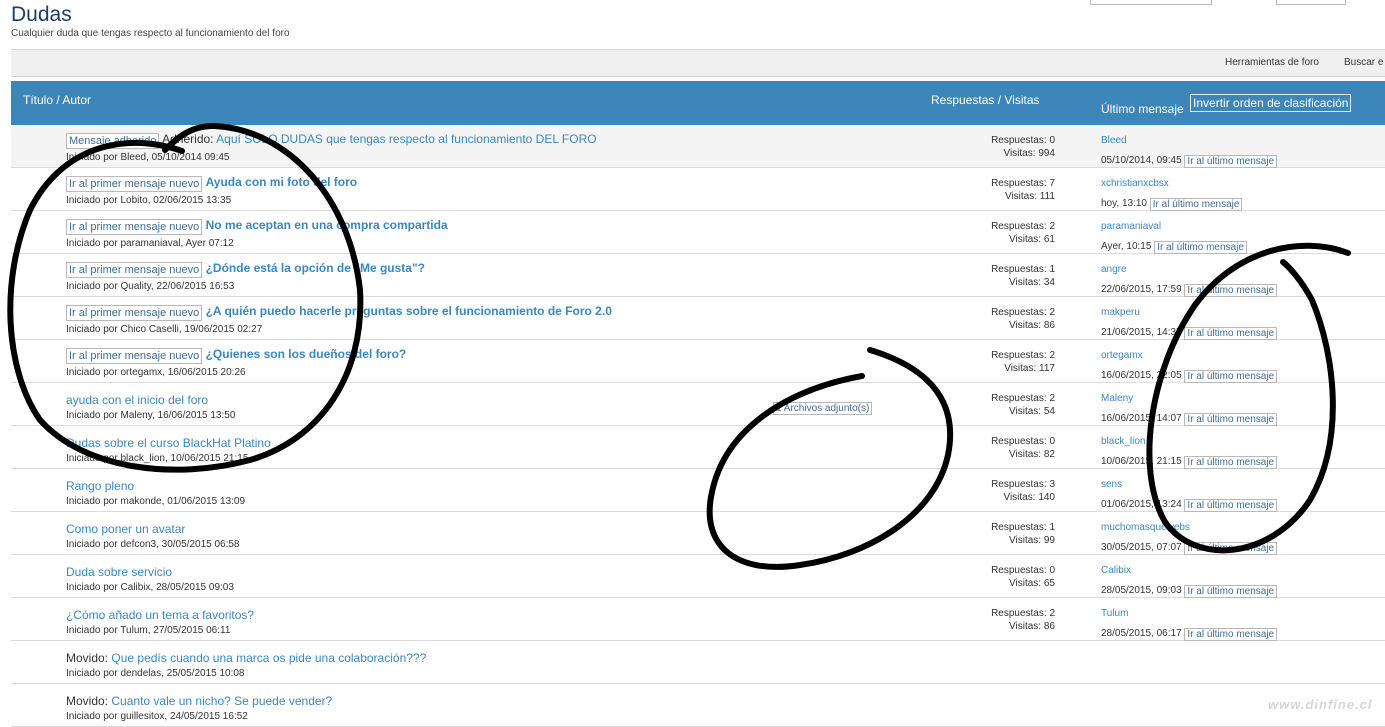 The width and height of the screenshot is (1385, 727). Describe the element at coordinates (188, 139) in the screenshot. I see `sticky-label: Adherido:` at that location.